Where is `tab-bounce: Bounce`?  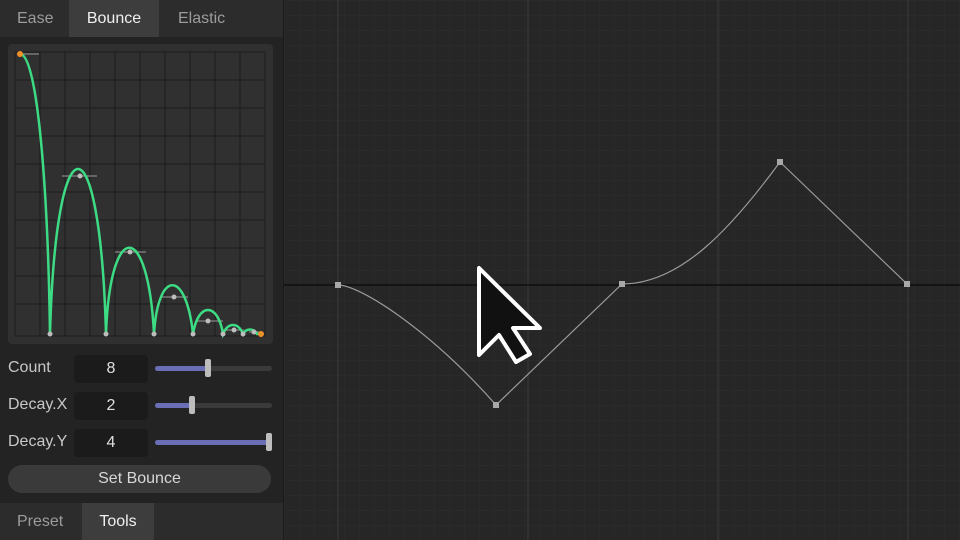 tab-bounce: Bounce is located at coordinates (114, 18).